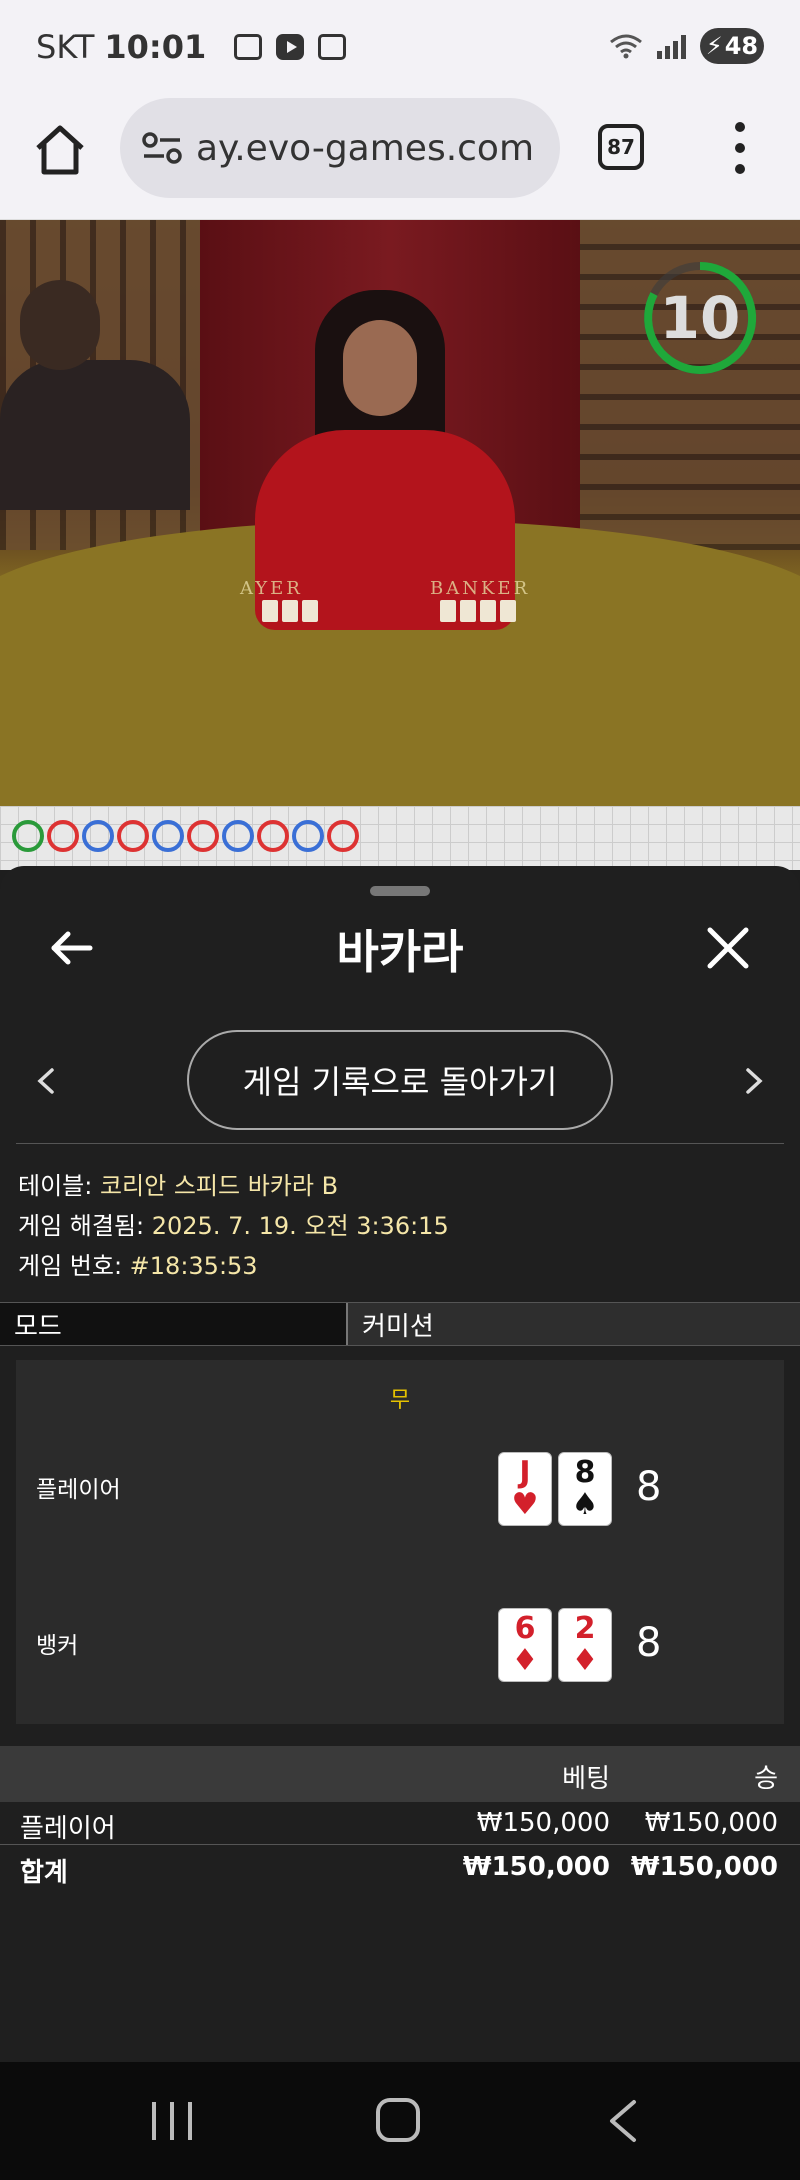  Describe the element at coordinates (78, 1490) in the screenshot. I see `player-label: 플레이어` at that location.